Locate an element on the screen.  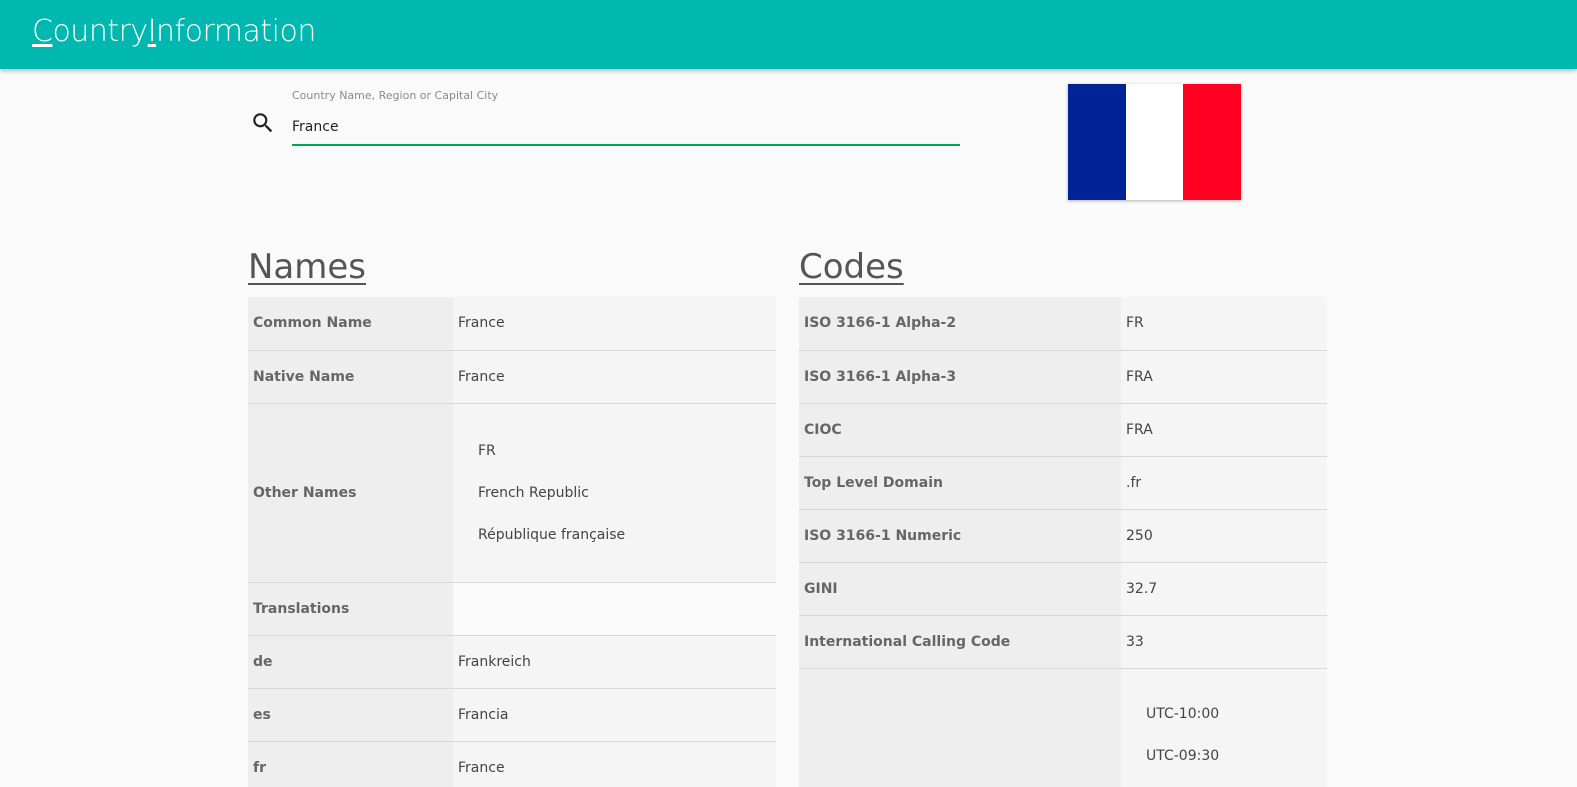
code-key: GINI is located at coordinates (960, 589).